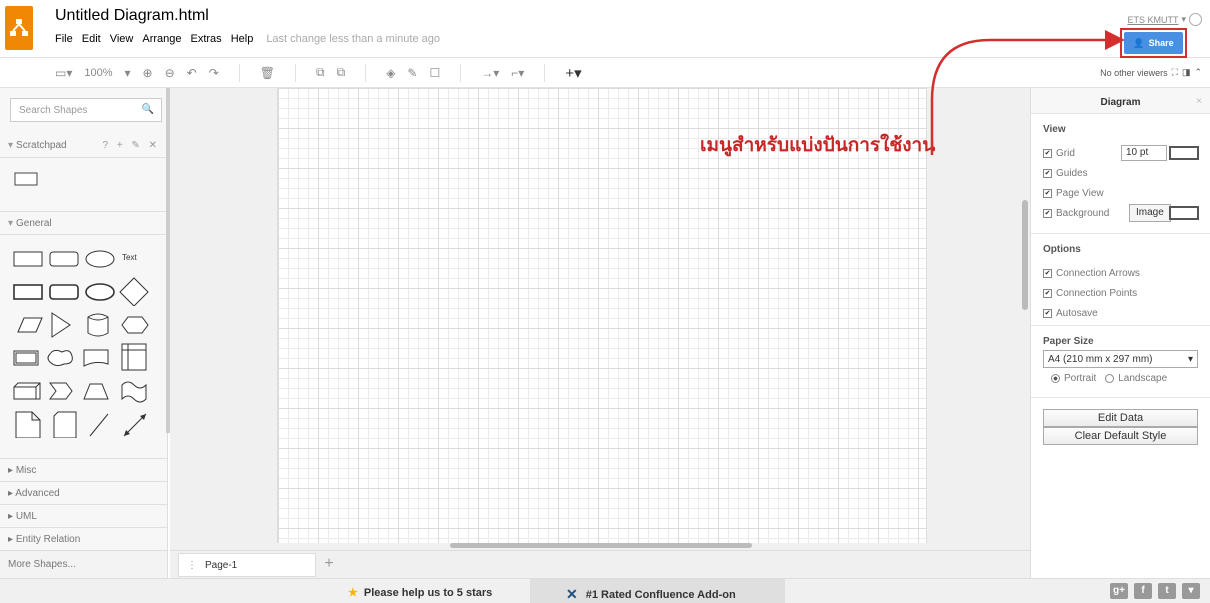  What do you see at coordinates (86, 110) in the screenshot?
I see `search-input: Search Shapes 🔍` at bounding box center [86, 110].